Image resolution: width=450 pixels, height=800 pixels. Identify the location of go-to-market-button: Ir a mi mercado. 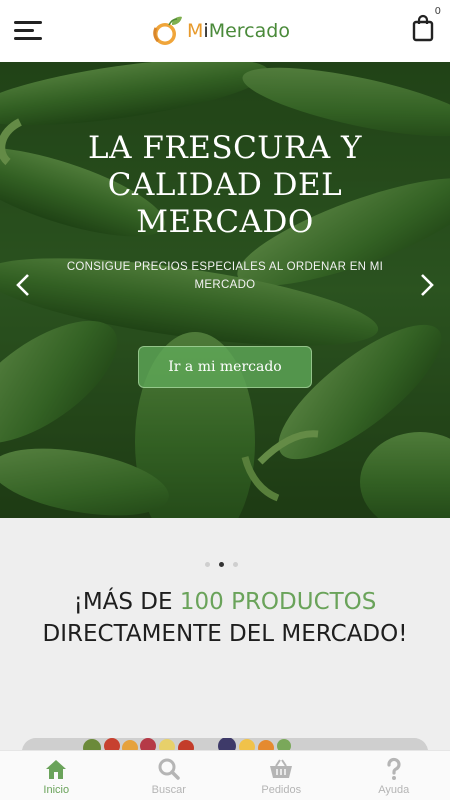
(225, 367).